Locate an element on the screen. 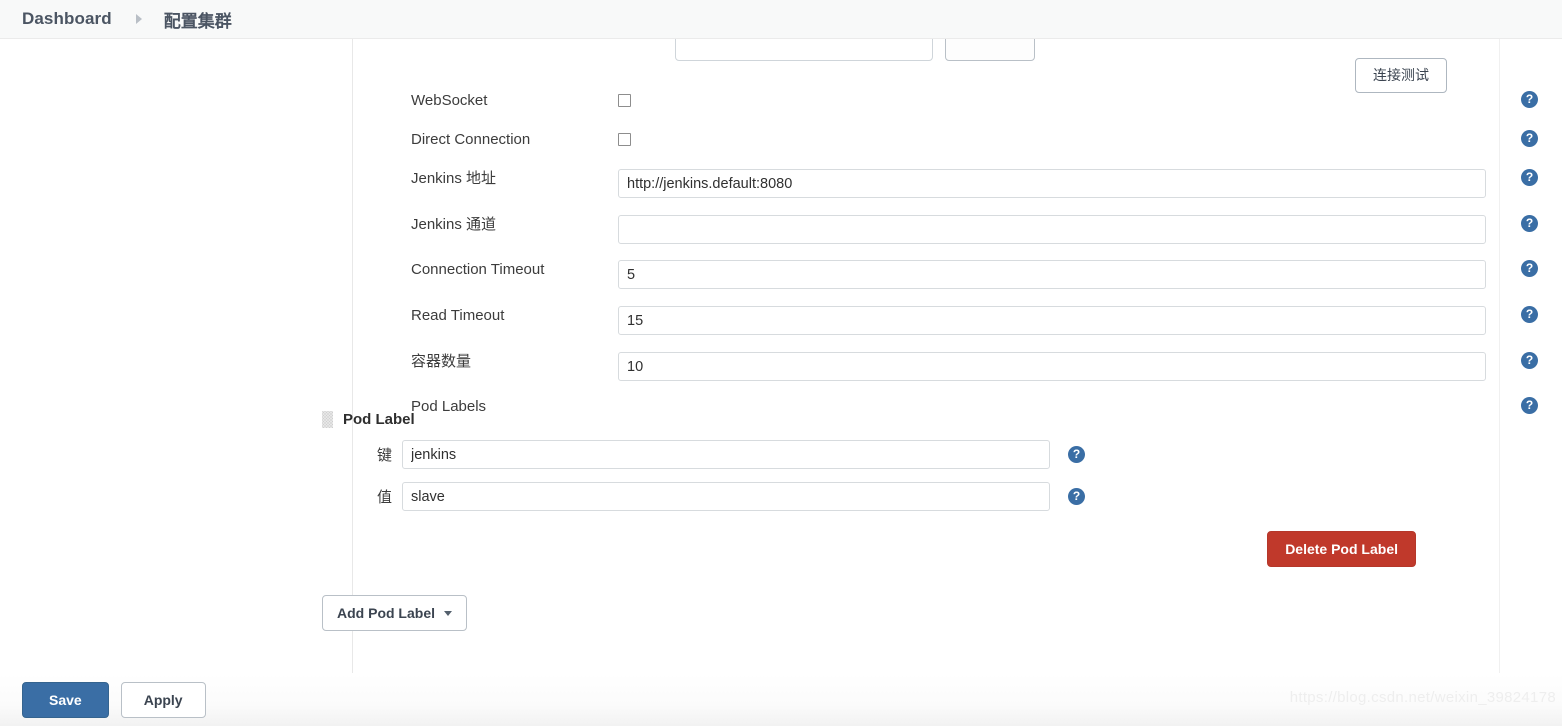  add-pod-label-button: Add Pod Label is located at coordinates (394, 613).